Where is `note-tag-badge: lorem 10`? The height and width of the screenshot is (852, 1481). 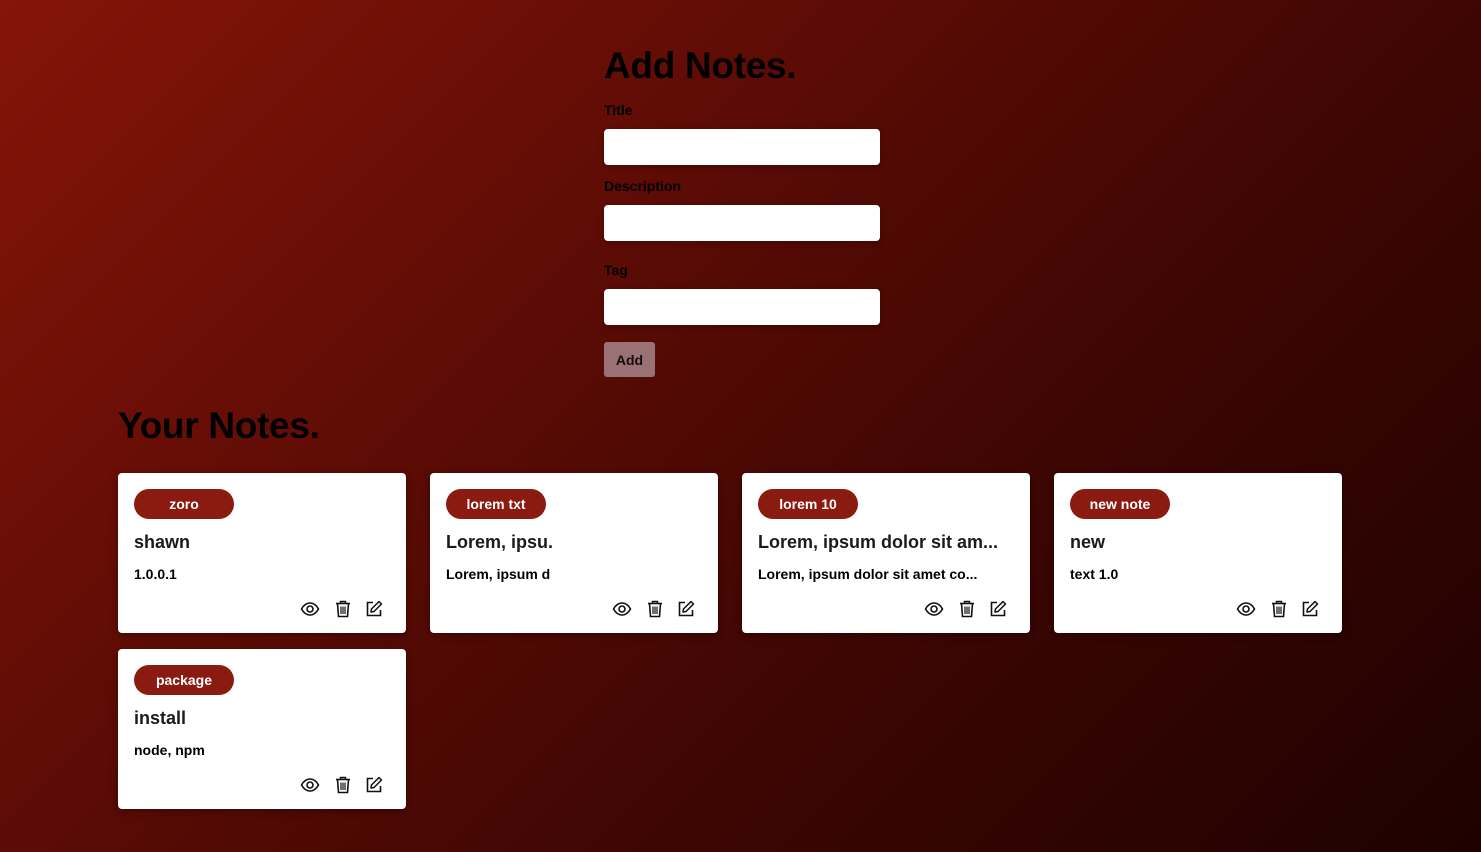
note-tag-badge: lorem 10 is located at coordinates (808, 504).